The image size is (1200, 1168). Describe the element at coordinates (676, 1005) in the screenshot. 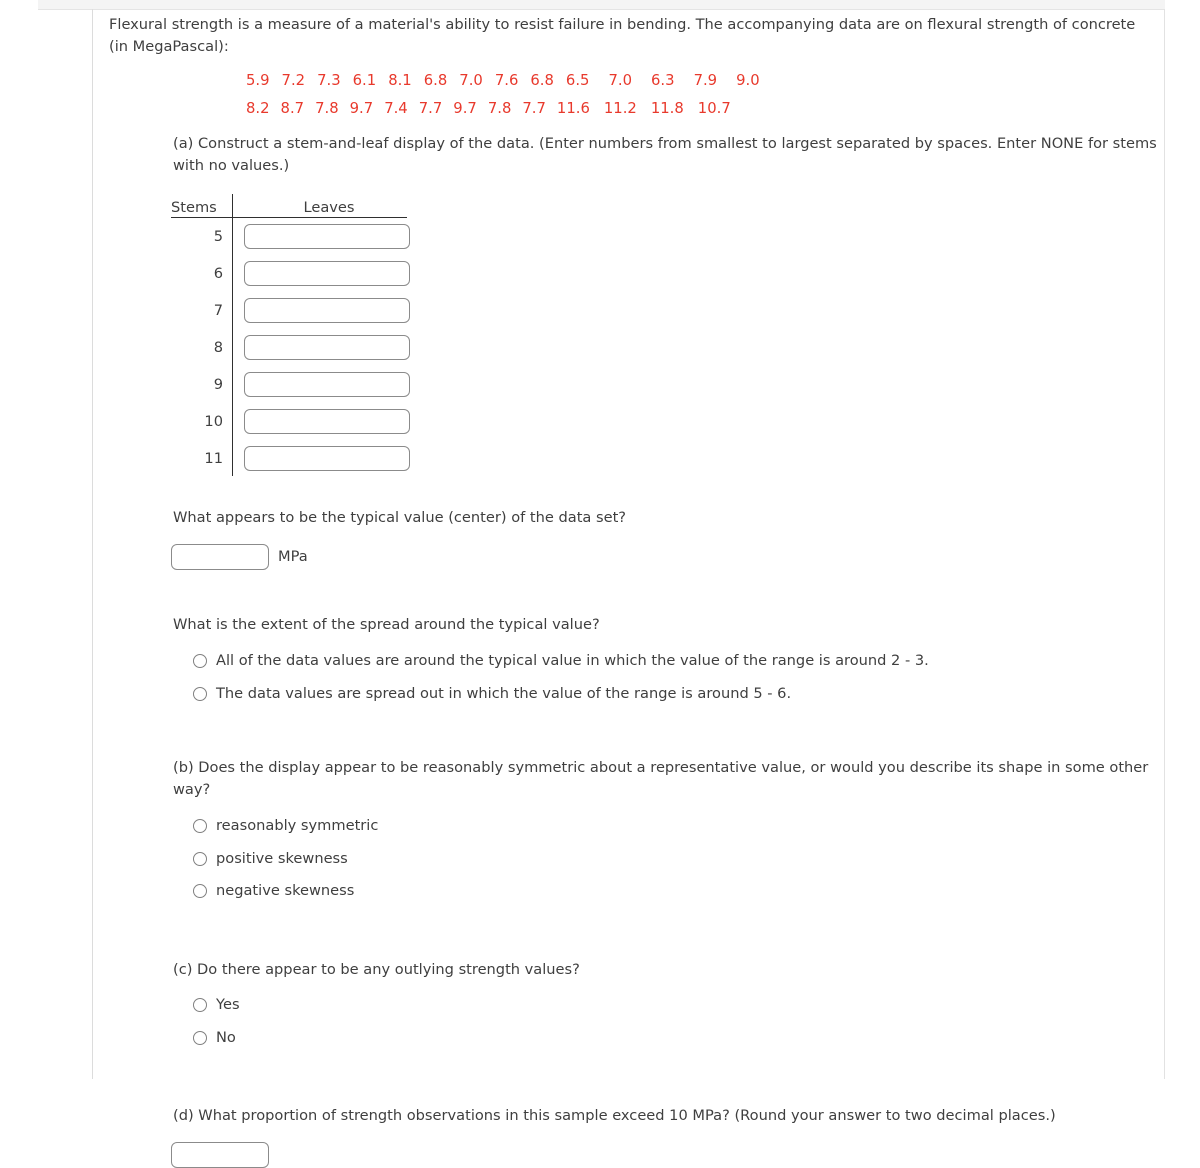

I see `part-c-option-1: Yes` at that location.